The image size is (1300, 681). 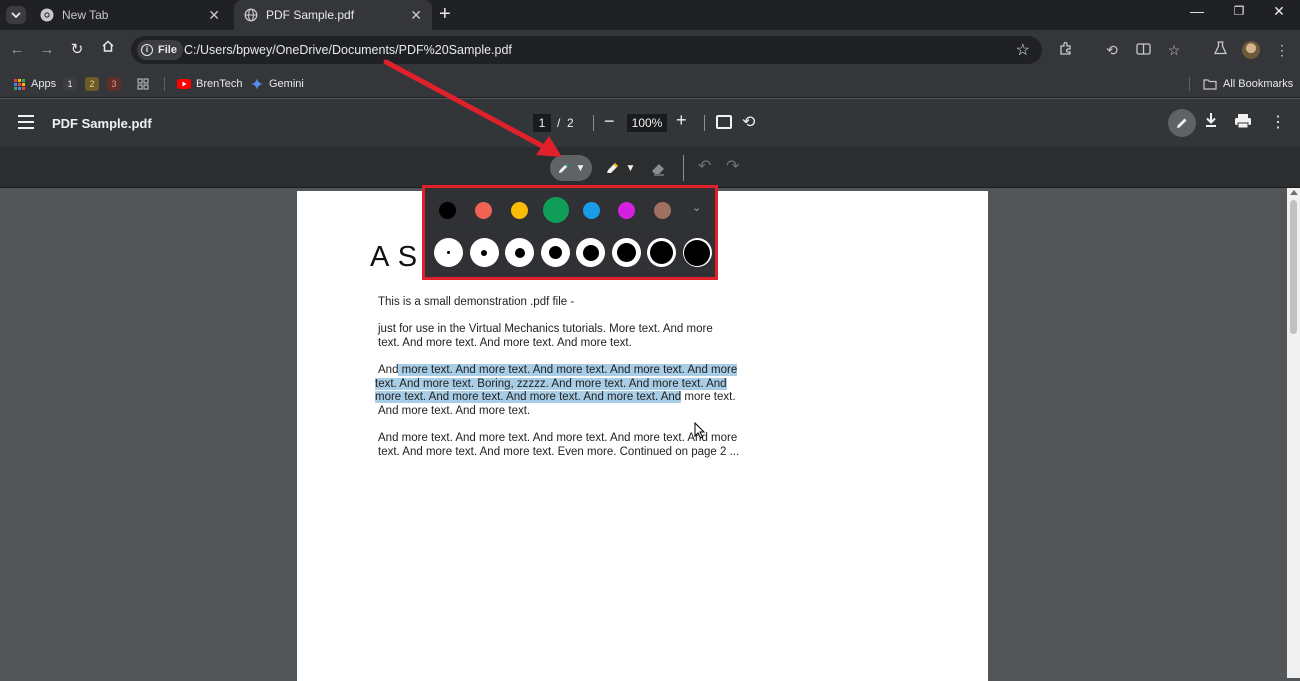 I want to click on tab-title: PDF Sample.pdf, so click(x=310, y=15).